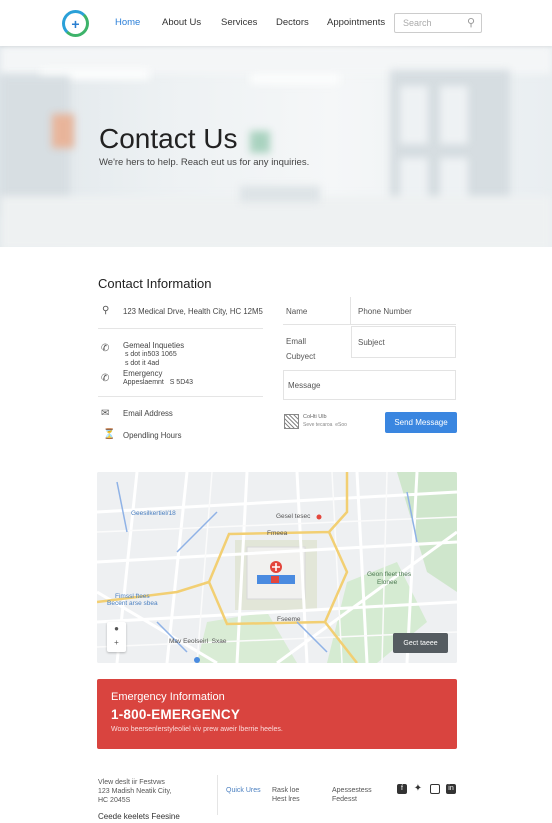 The width and height of the screenshot is (552, 823). Describe the element at coordinates (402, 789) in the screenshot. I see `facebook-icon: f` at that location.